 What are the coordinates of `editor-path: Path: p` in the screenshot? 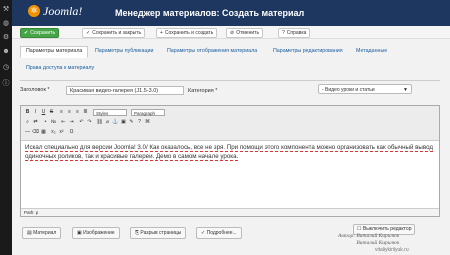 It's located at (230, 212).